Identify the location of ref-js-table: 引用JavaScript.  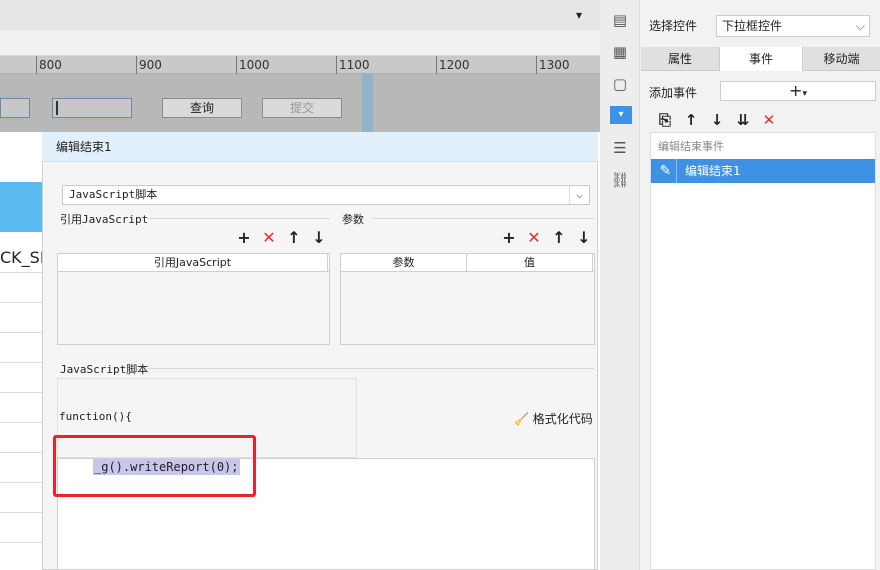
(193, 299).